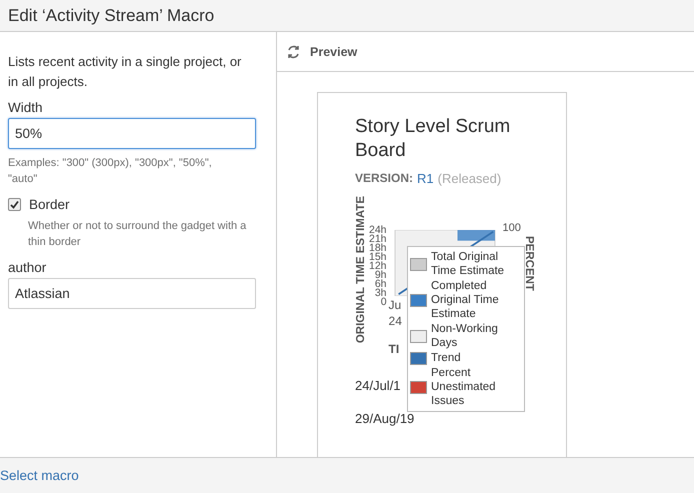 The width and height of the screenshot is (694, 493). Describe the element at coordinates (132, 133) in the screenshot. I see `input-field: 50%` at that location.